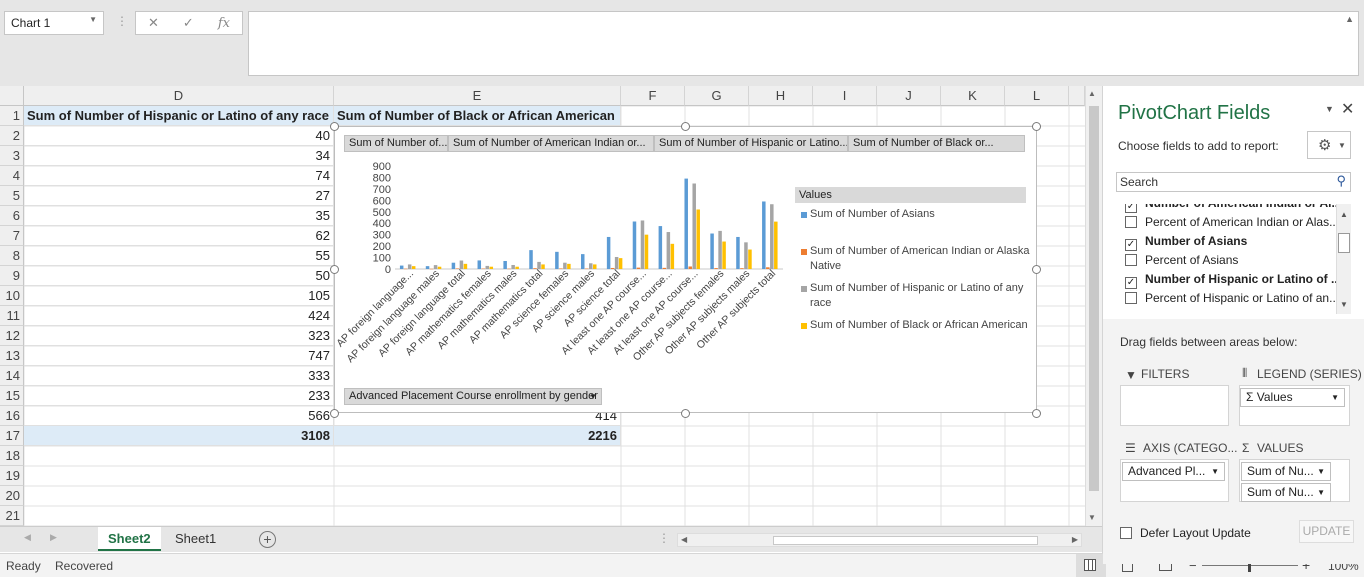 This screenshot has height=577, width=1364. Describe the element at coordinates (1174, 405) in the screenshot. I see `filters-drop-area` at that location.